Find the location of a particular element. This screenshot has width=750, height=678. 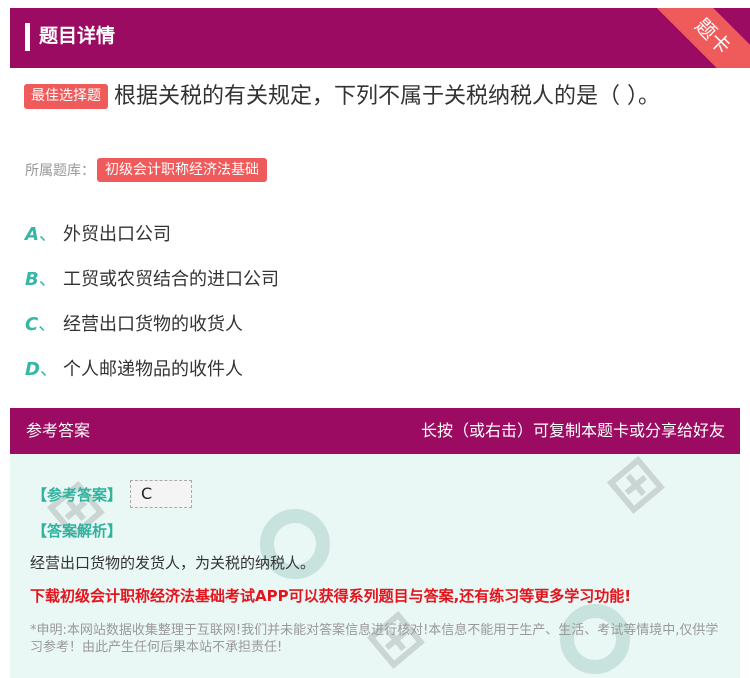

option-c: C、 经营出口货物的收货人 is located at coordinates (375, 322).